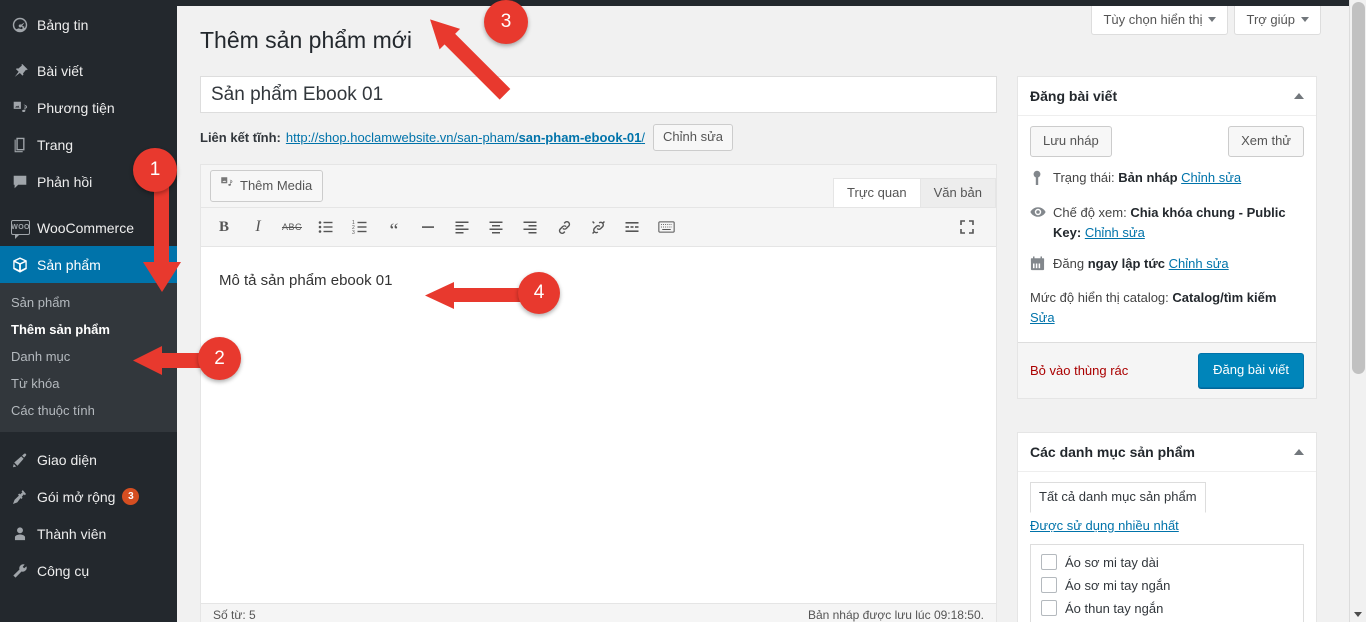 This screenshot has width=1366, height=622. Describe the element at coordinates (276, 185) in the screenshot. I see `add-media-label: Thêm Media` at that location.